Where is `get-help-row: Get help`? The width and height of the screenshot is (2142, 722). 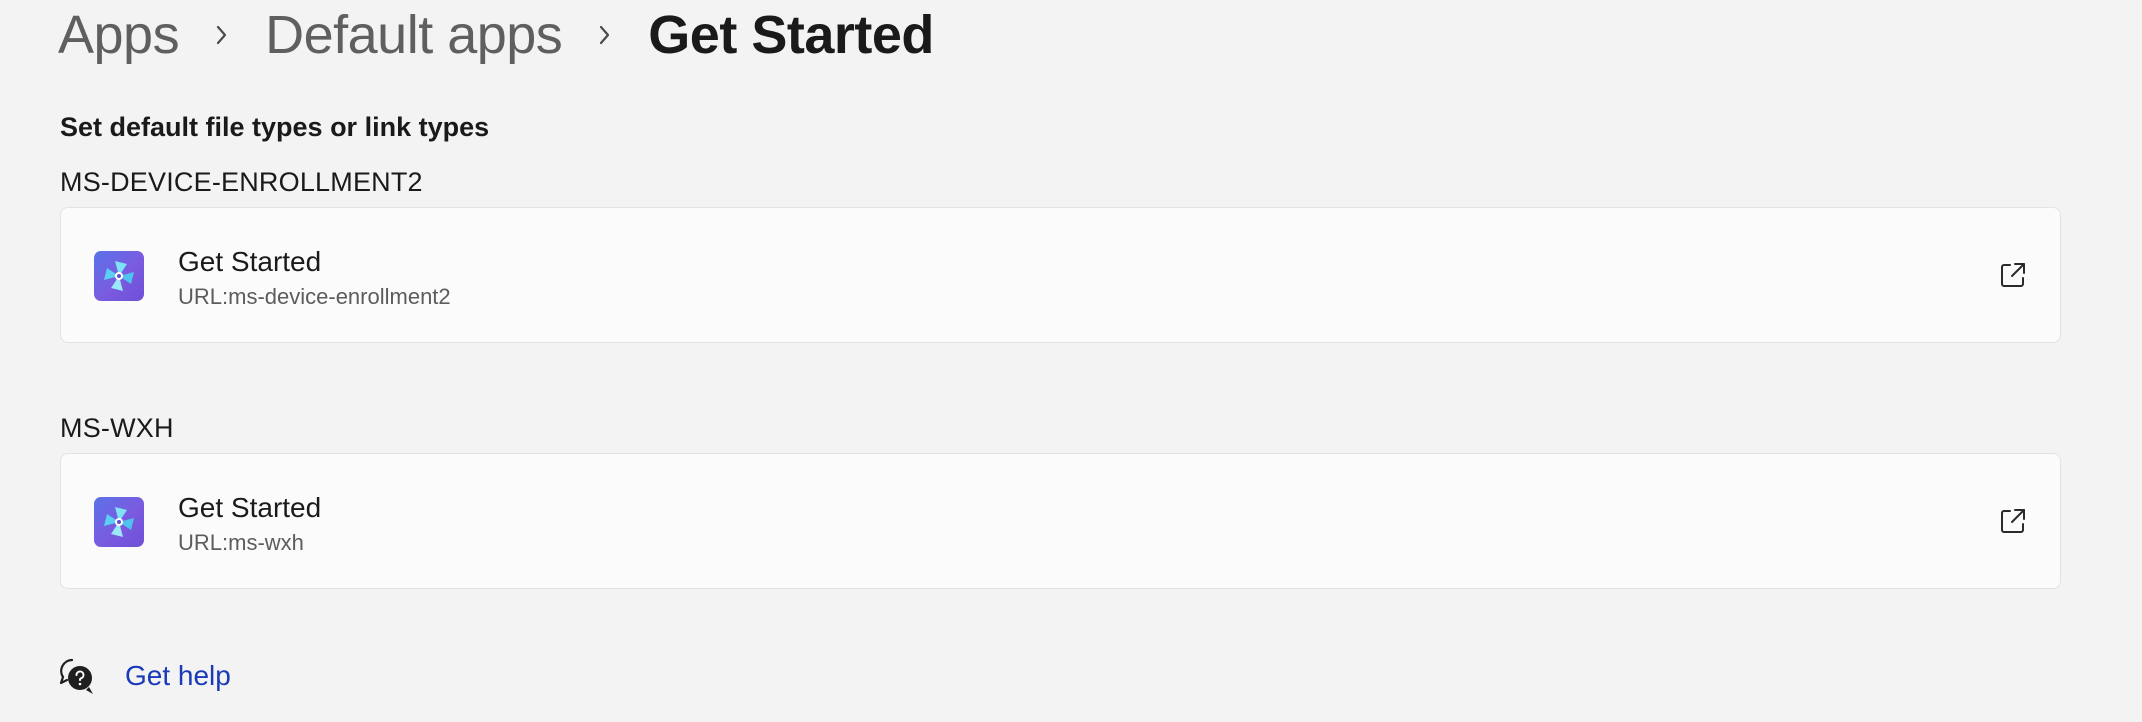 get-help-row: Get help is located at coordinates (144, 676).